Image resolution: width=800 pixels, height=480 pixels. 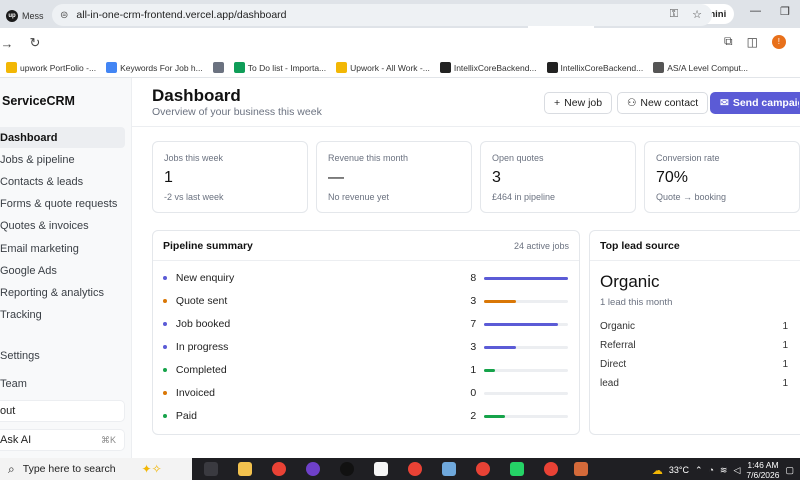 I want to click on profile-avatar: !, so click(x=778, y=41).